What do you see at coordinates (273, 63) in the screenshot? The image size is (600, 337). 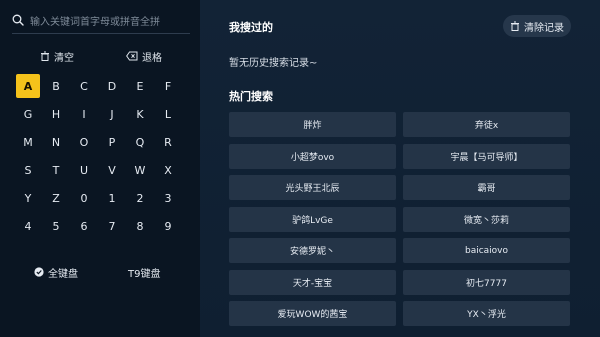 I see `history-empty-text: 暂无历史搜索记录~` at bounding box center [273, 63].